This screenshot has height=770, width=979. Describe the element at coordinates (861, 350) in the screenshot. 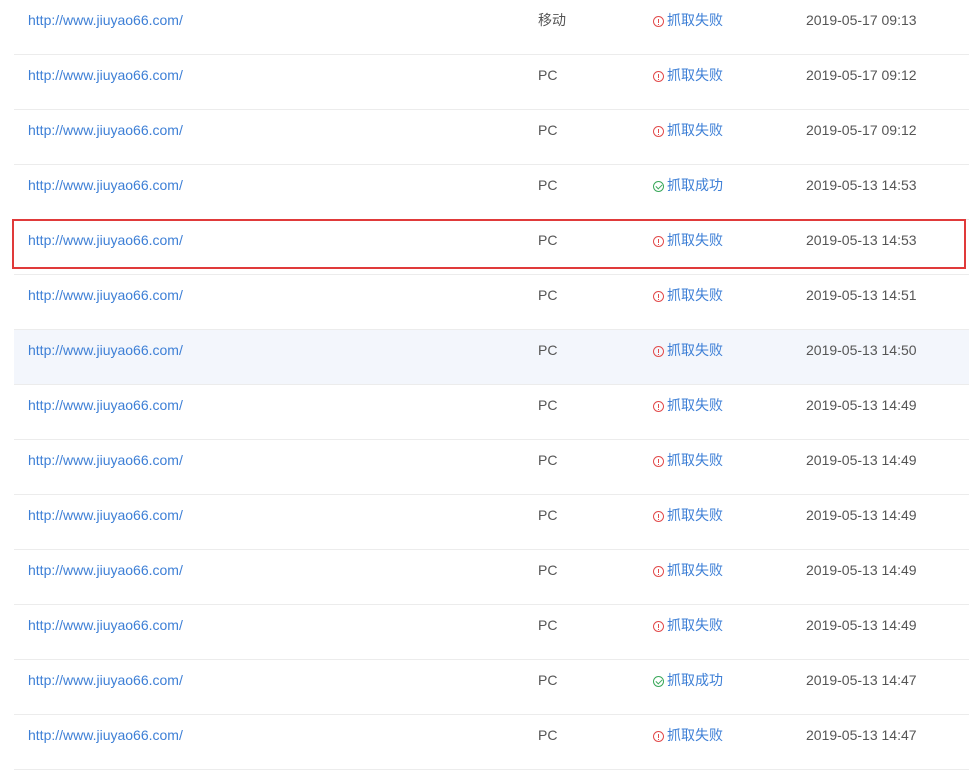

I see `crawl-time: 2019-05-13 14:50` at that location.